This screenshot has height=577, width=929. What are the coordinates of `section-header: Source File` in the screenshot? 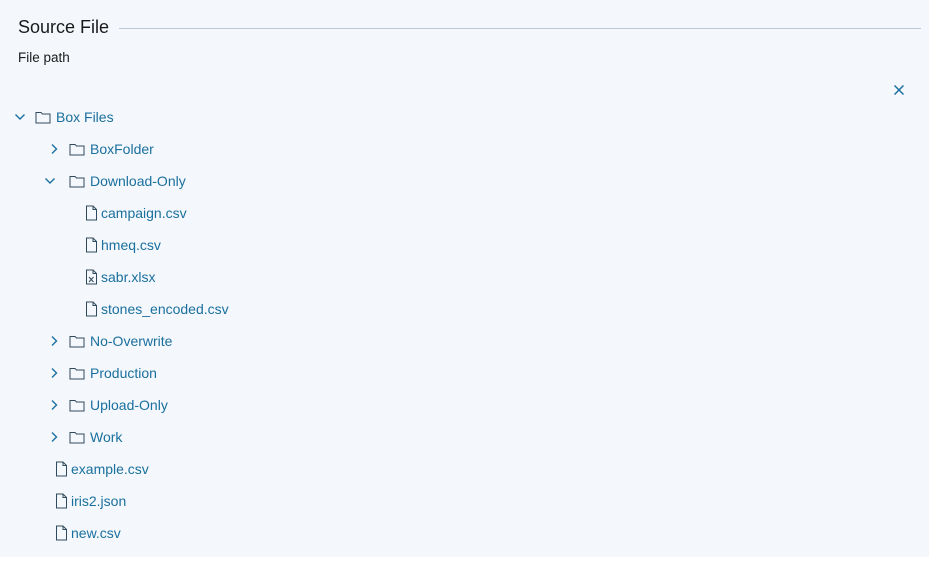 It's located at (469, 27).